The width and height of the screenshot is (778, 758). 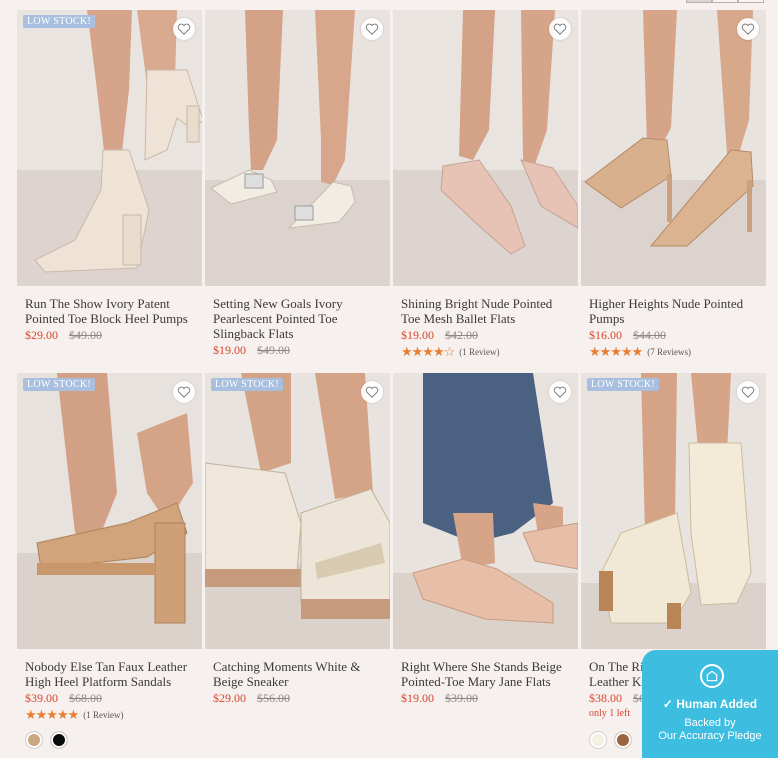 I want to click on original-price: $39.00, so click(x=461, y=698).